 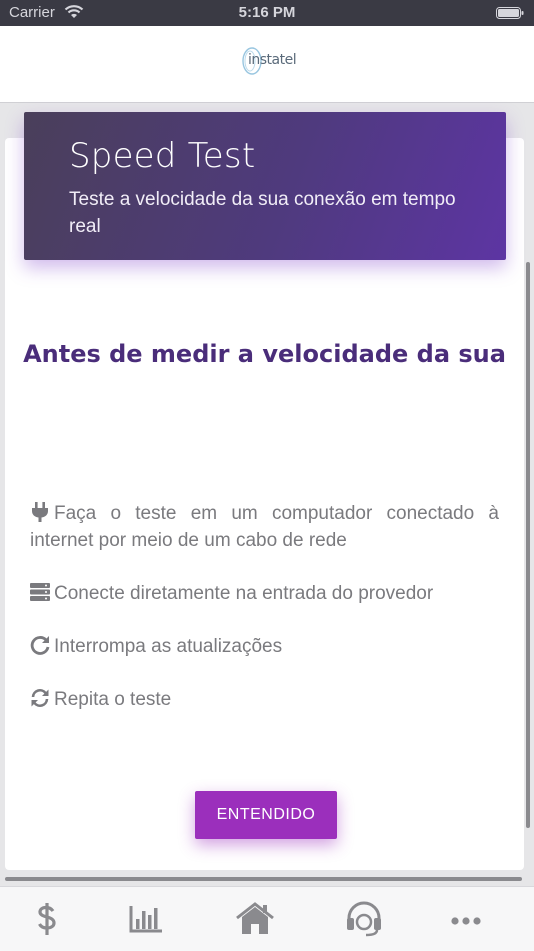 I want to click on headset-icon, so click(x=364, y=919).